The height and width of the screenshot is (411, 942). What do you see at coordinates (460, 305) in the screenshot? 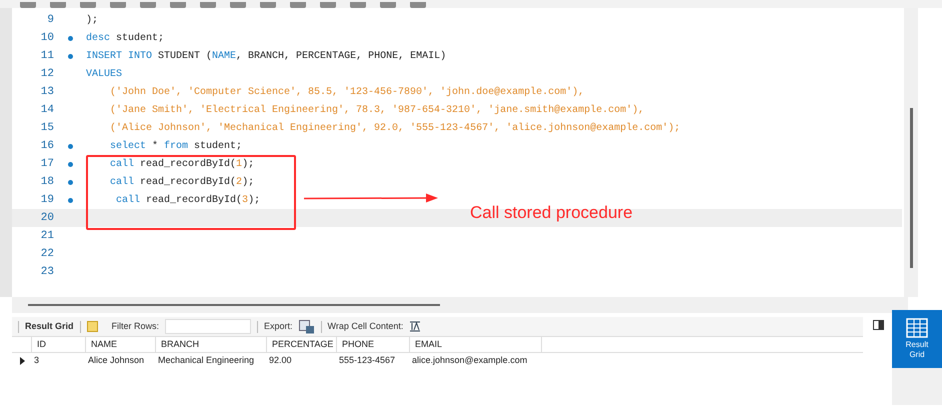
I see `horizontal-scrollbar` at bounding box center [460, 305].